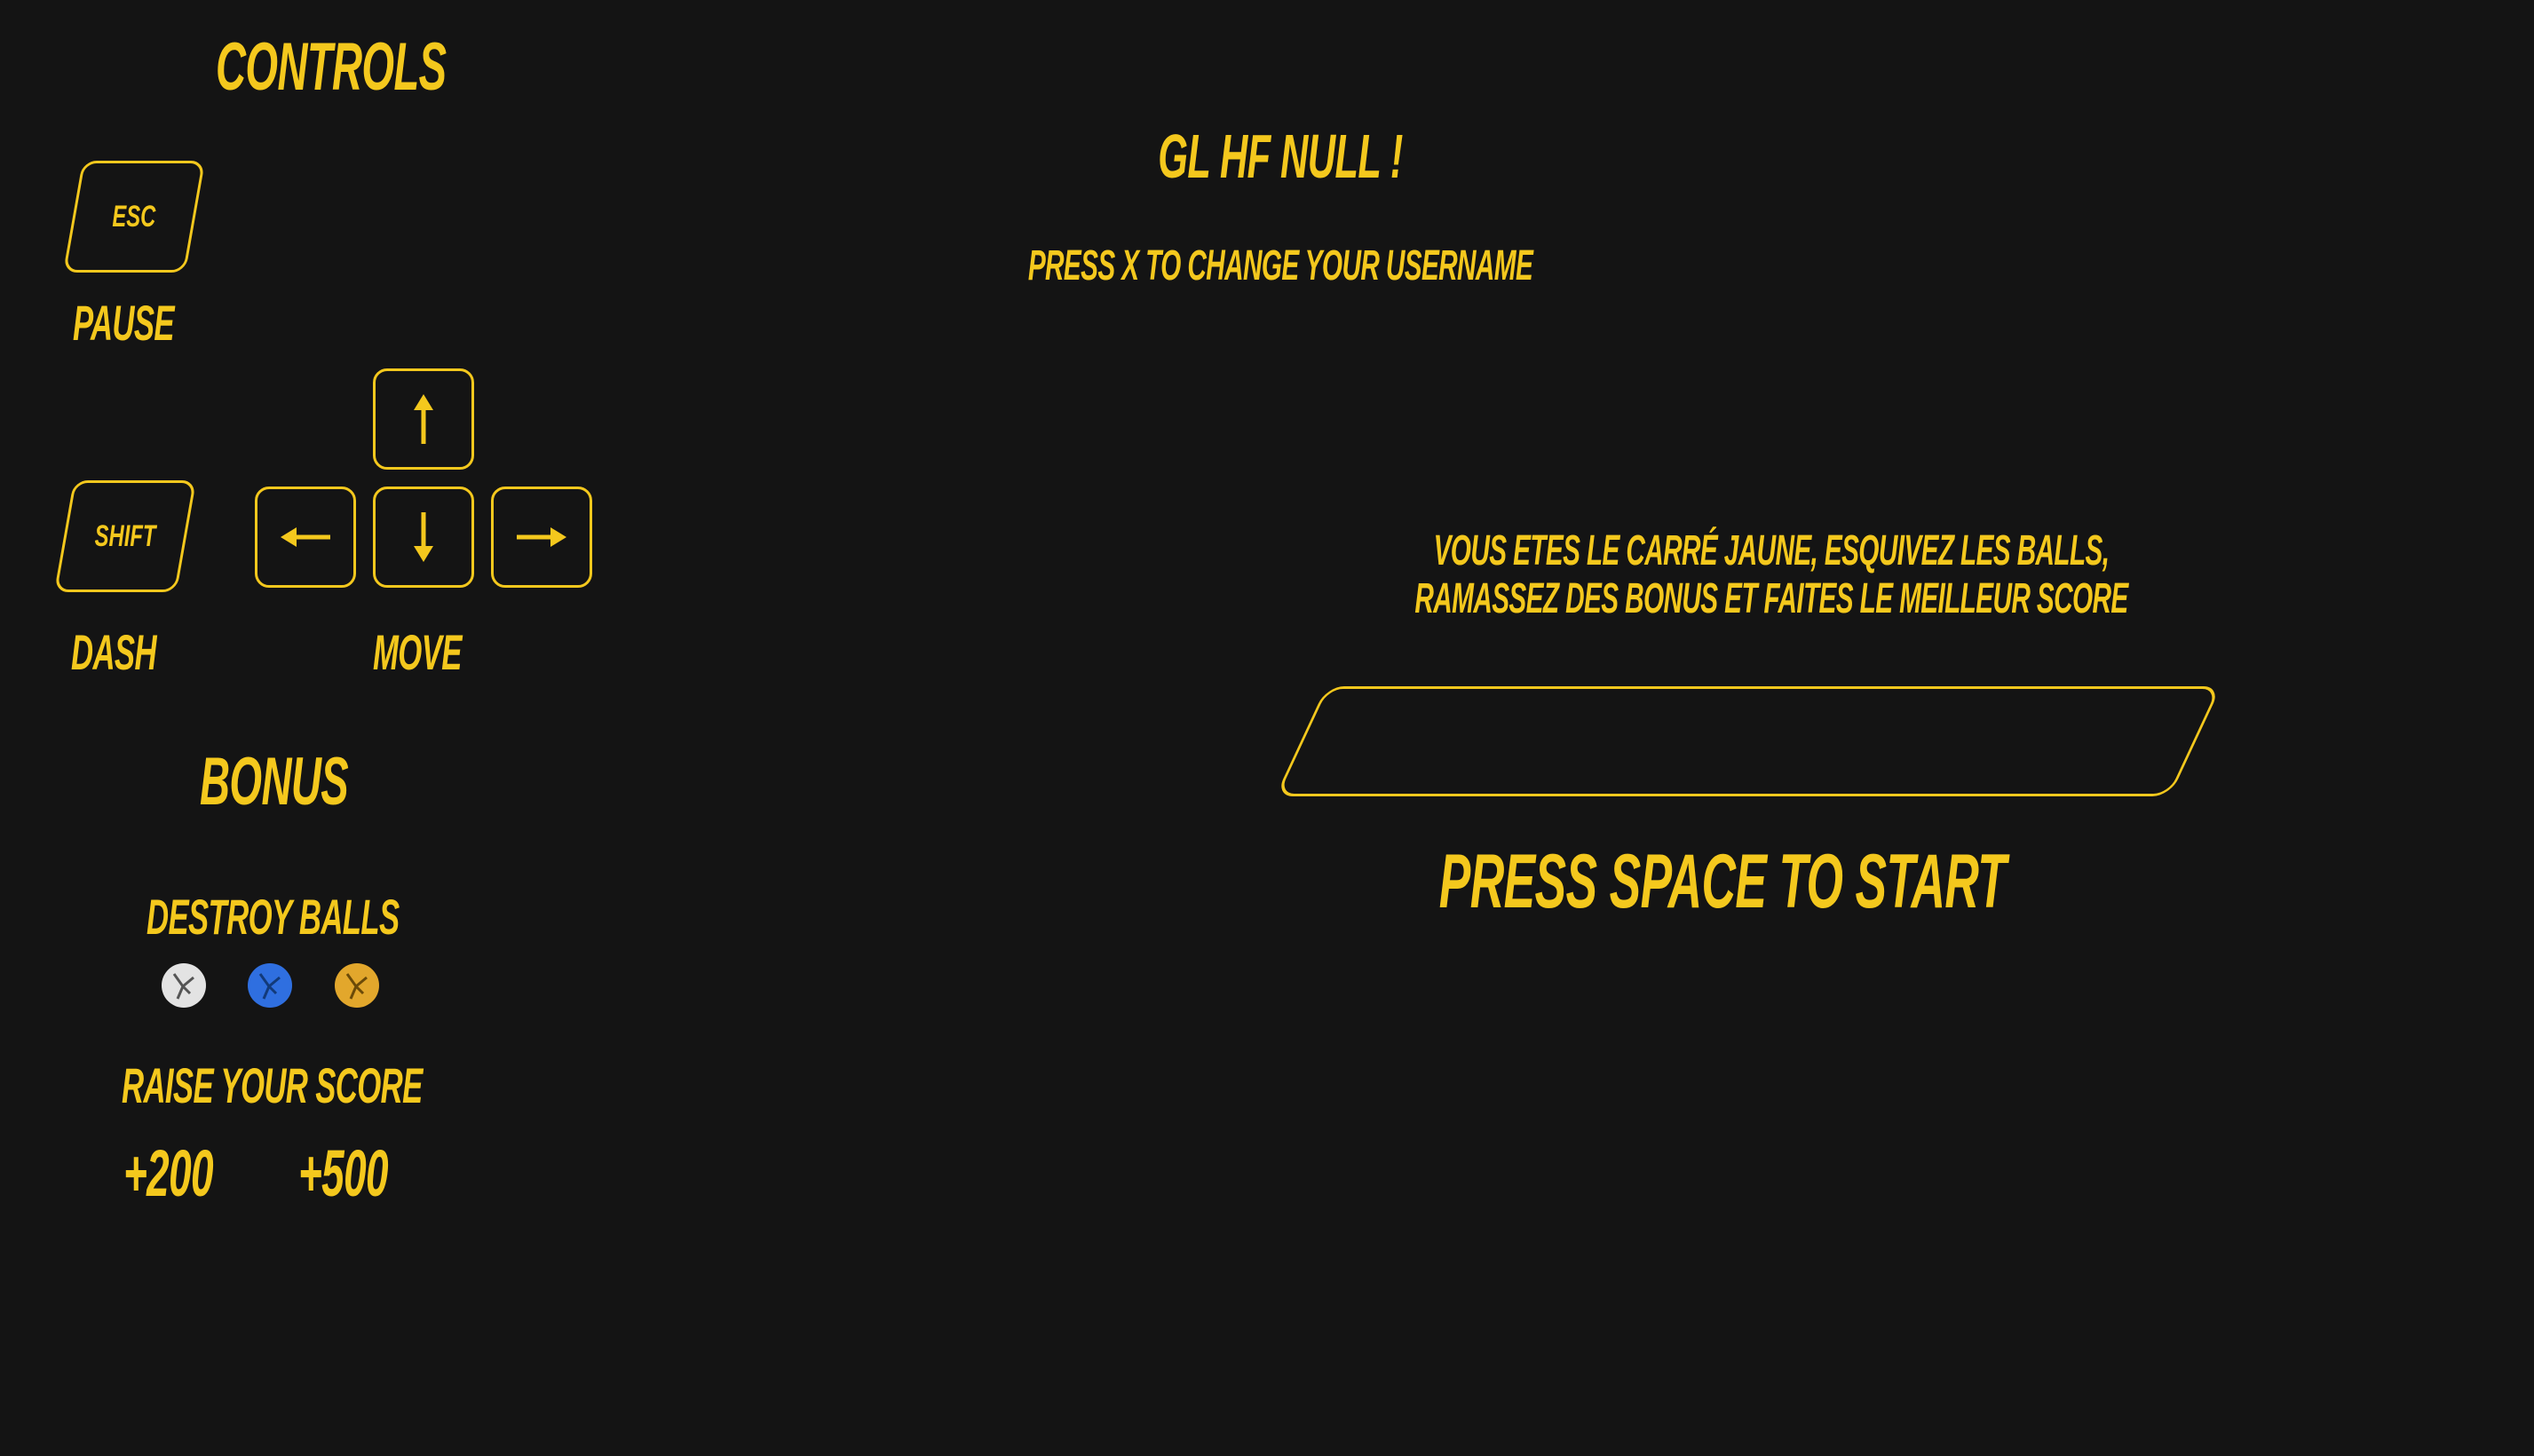 The width and height of the screenshot is (2534, 1456). What do you see at coordinates (273, 917) in the screenshot?
I see `destroy-balls-label: Destroy Balls` at bounding box center [273, 917].